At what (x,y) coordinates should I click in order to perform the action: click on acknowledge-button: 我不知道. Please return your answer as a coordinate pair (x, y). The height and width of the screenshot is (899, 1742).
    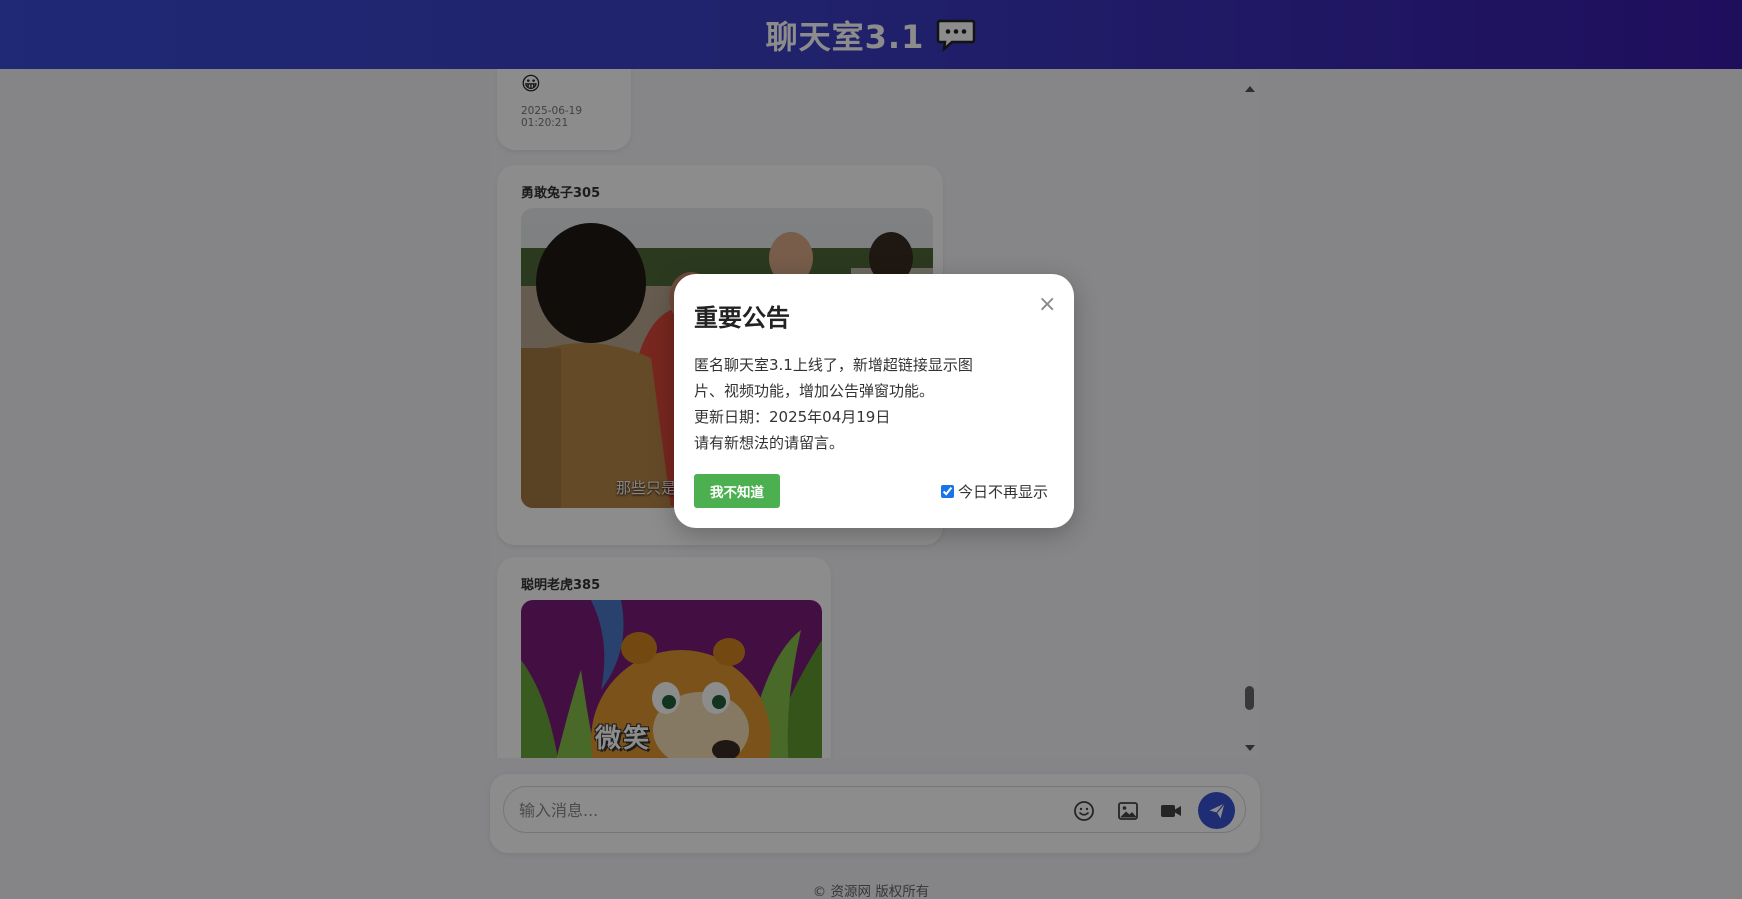
    Looking at the image, I should click on (737, 491).